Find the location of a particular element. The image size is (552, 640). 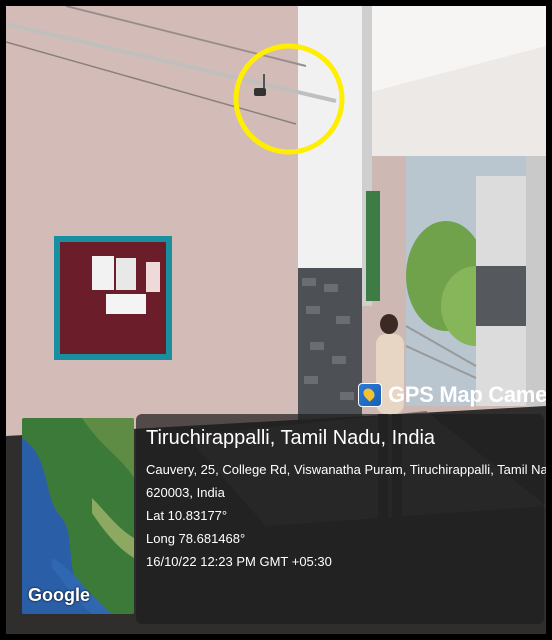

gps-badge: GPS Map Camera is located at coordinates (452, 395).